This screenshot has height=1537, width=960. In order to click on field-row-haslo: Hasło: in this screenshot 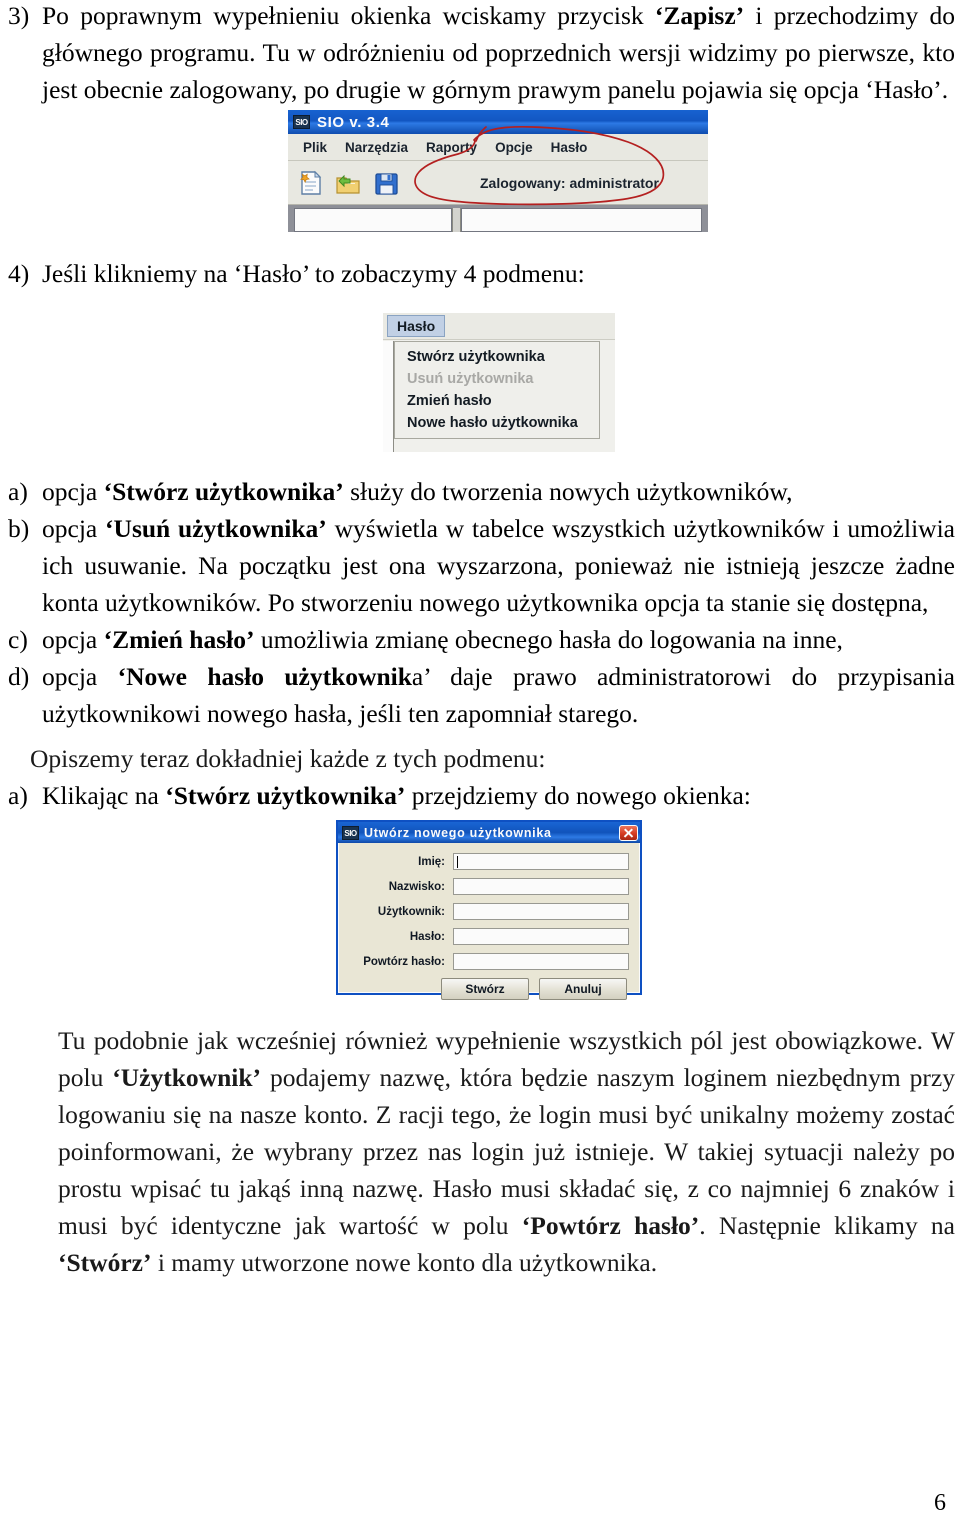, I will do `click(487, 936)`.